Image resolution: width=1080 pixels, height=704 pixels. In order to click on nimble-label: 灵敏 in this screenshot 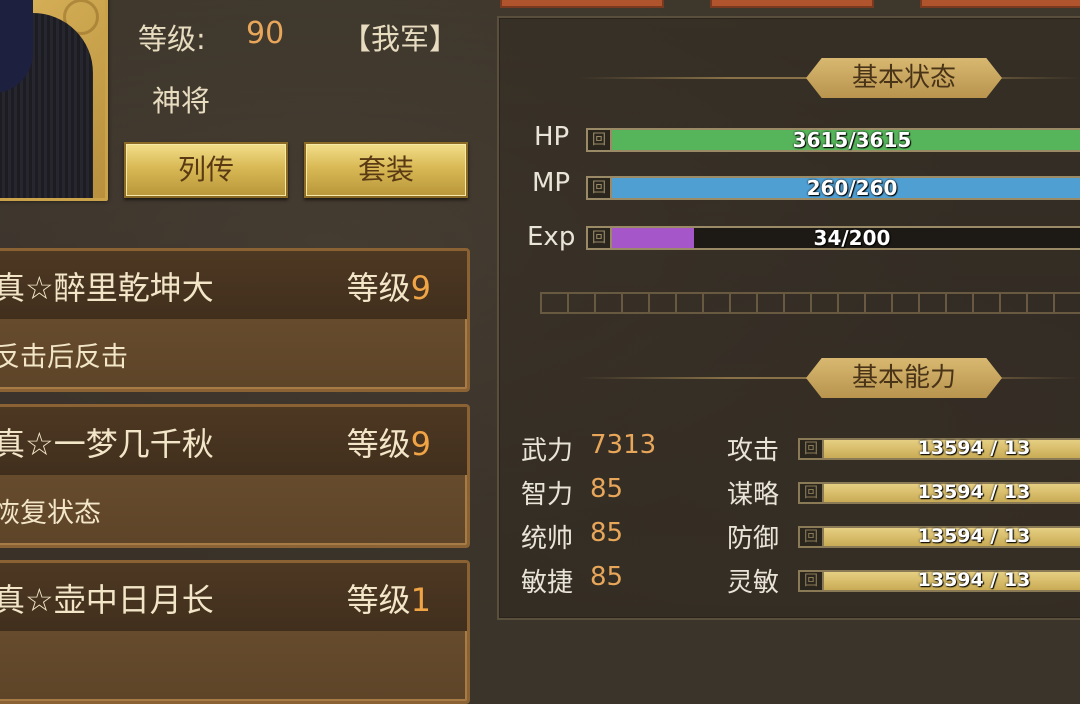, I will do `click(753, 583)`.